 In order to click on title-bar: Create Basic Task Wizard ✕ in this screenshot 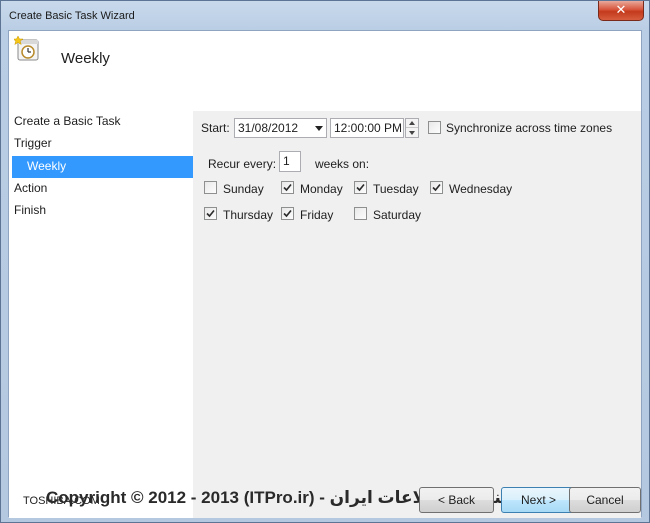, I will do `click(325, 16)`.